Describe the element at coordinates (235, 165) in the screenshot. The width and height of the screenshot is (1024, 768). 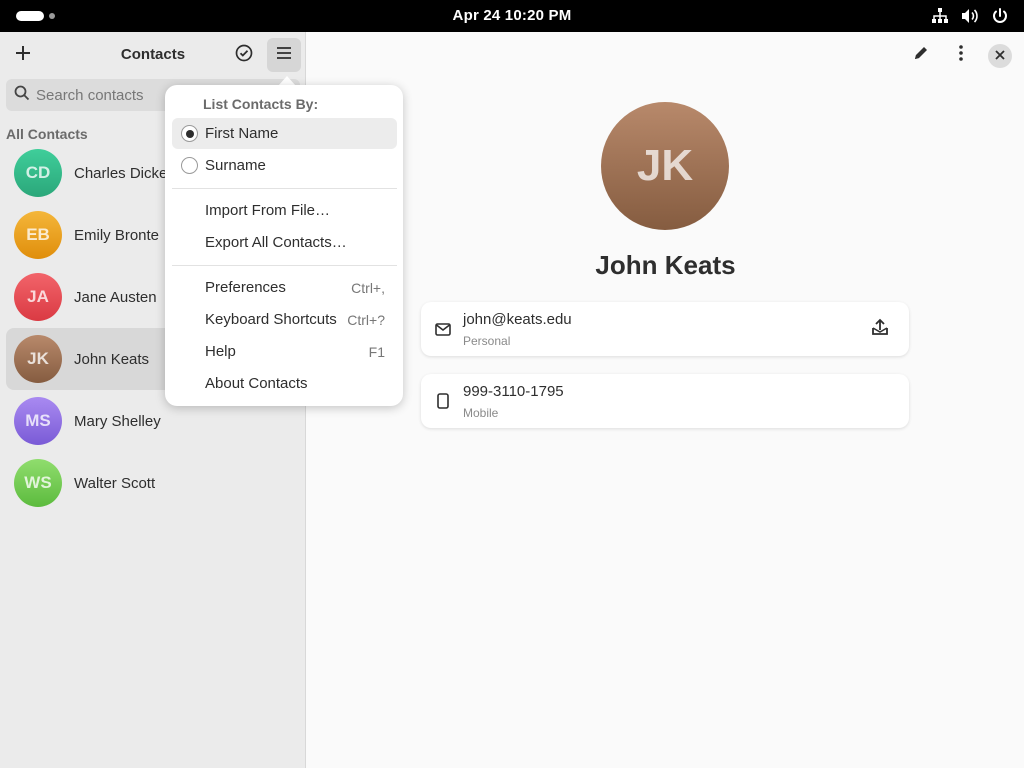
I see `menu-item-label: Surname` at that location.